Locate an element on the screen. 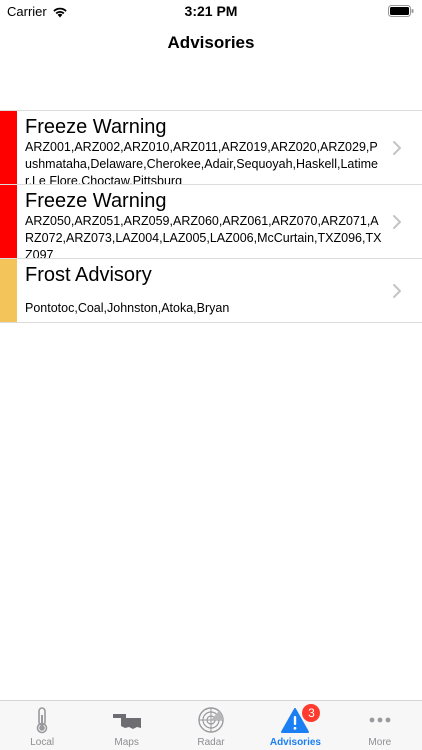 Image resolution: width=422 pixels, height=750 pixels. tab-bar: Local Maps Radar 3 Advisories More is located at coordinates (211, 725).